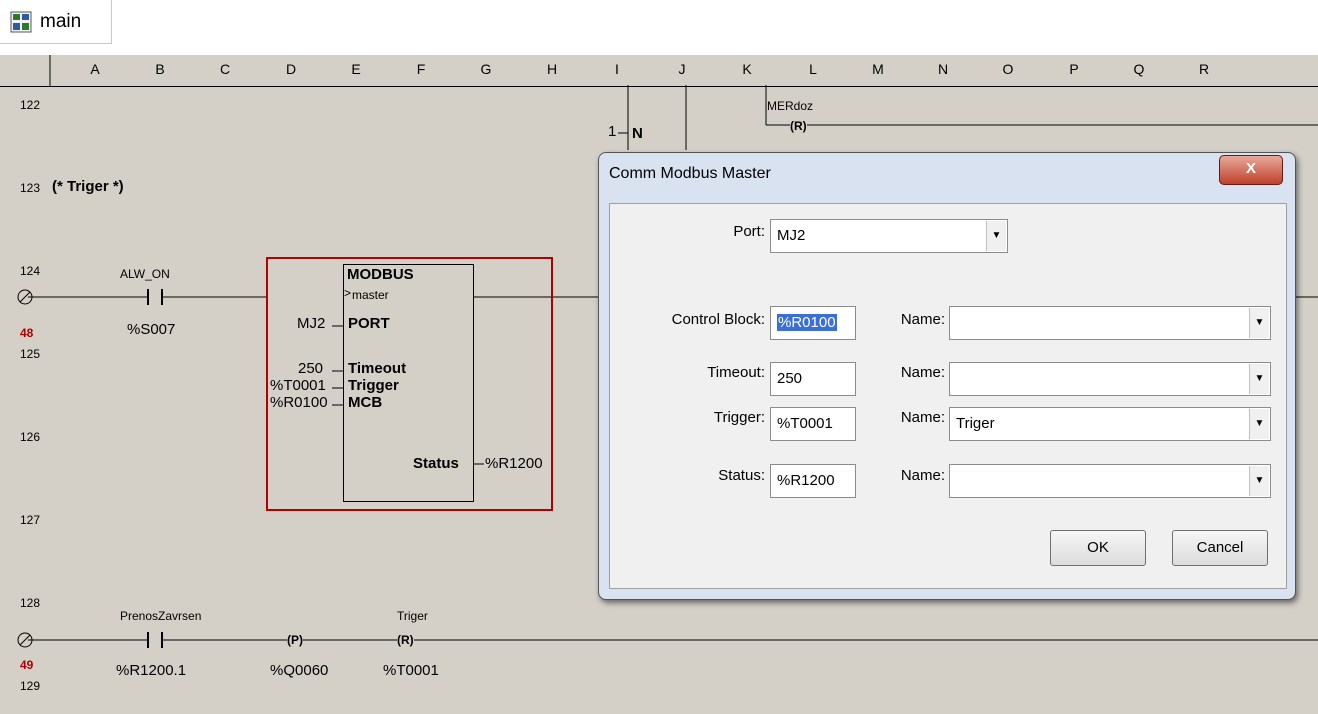 This screenshot has height=714, width=1318. Describe the element at coordinates (790, 106) in the screenshot. I see `coil-name: MERdoz` at that location.